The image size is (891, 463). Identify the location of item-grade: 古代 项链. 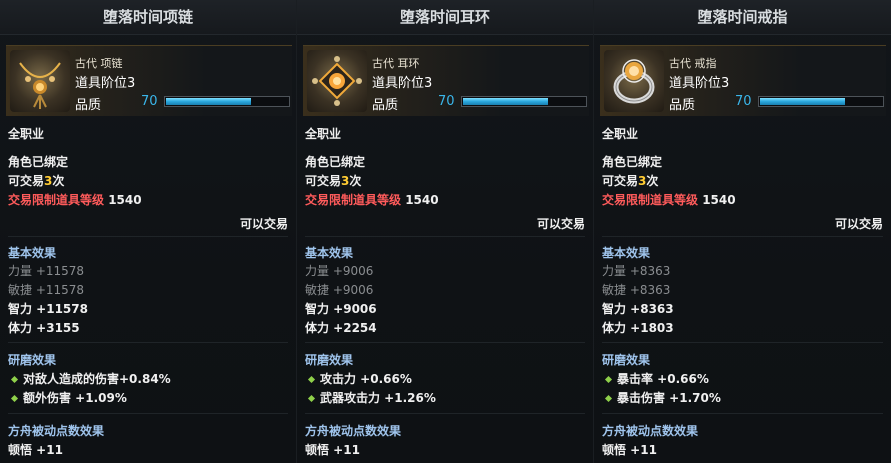
(99, 63).